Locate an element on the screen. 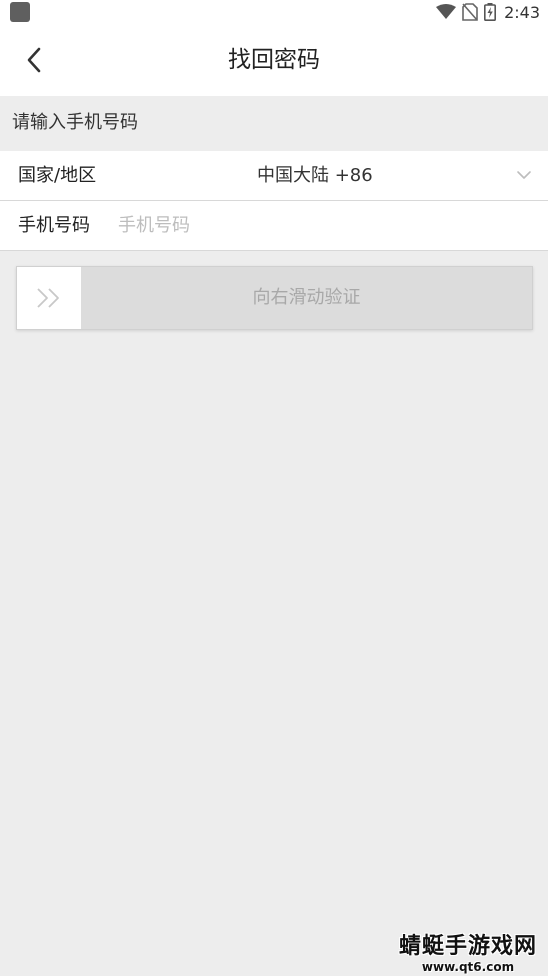  status-icons: 2:43 is located at coordinates (488, 12).